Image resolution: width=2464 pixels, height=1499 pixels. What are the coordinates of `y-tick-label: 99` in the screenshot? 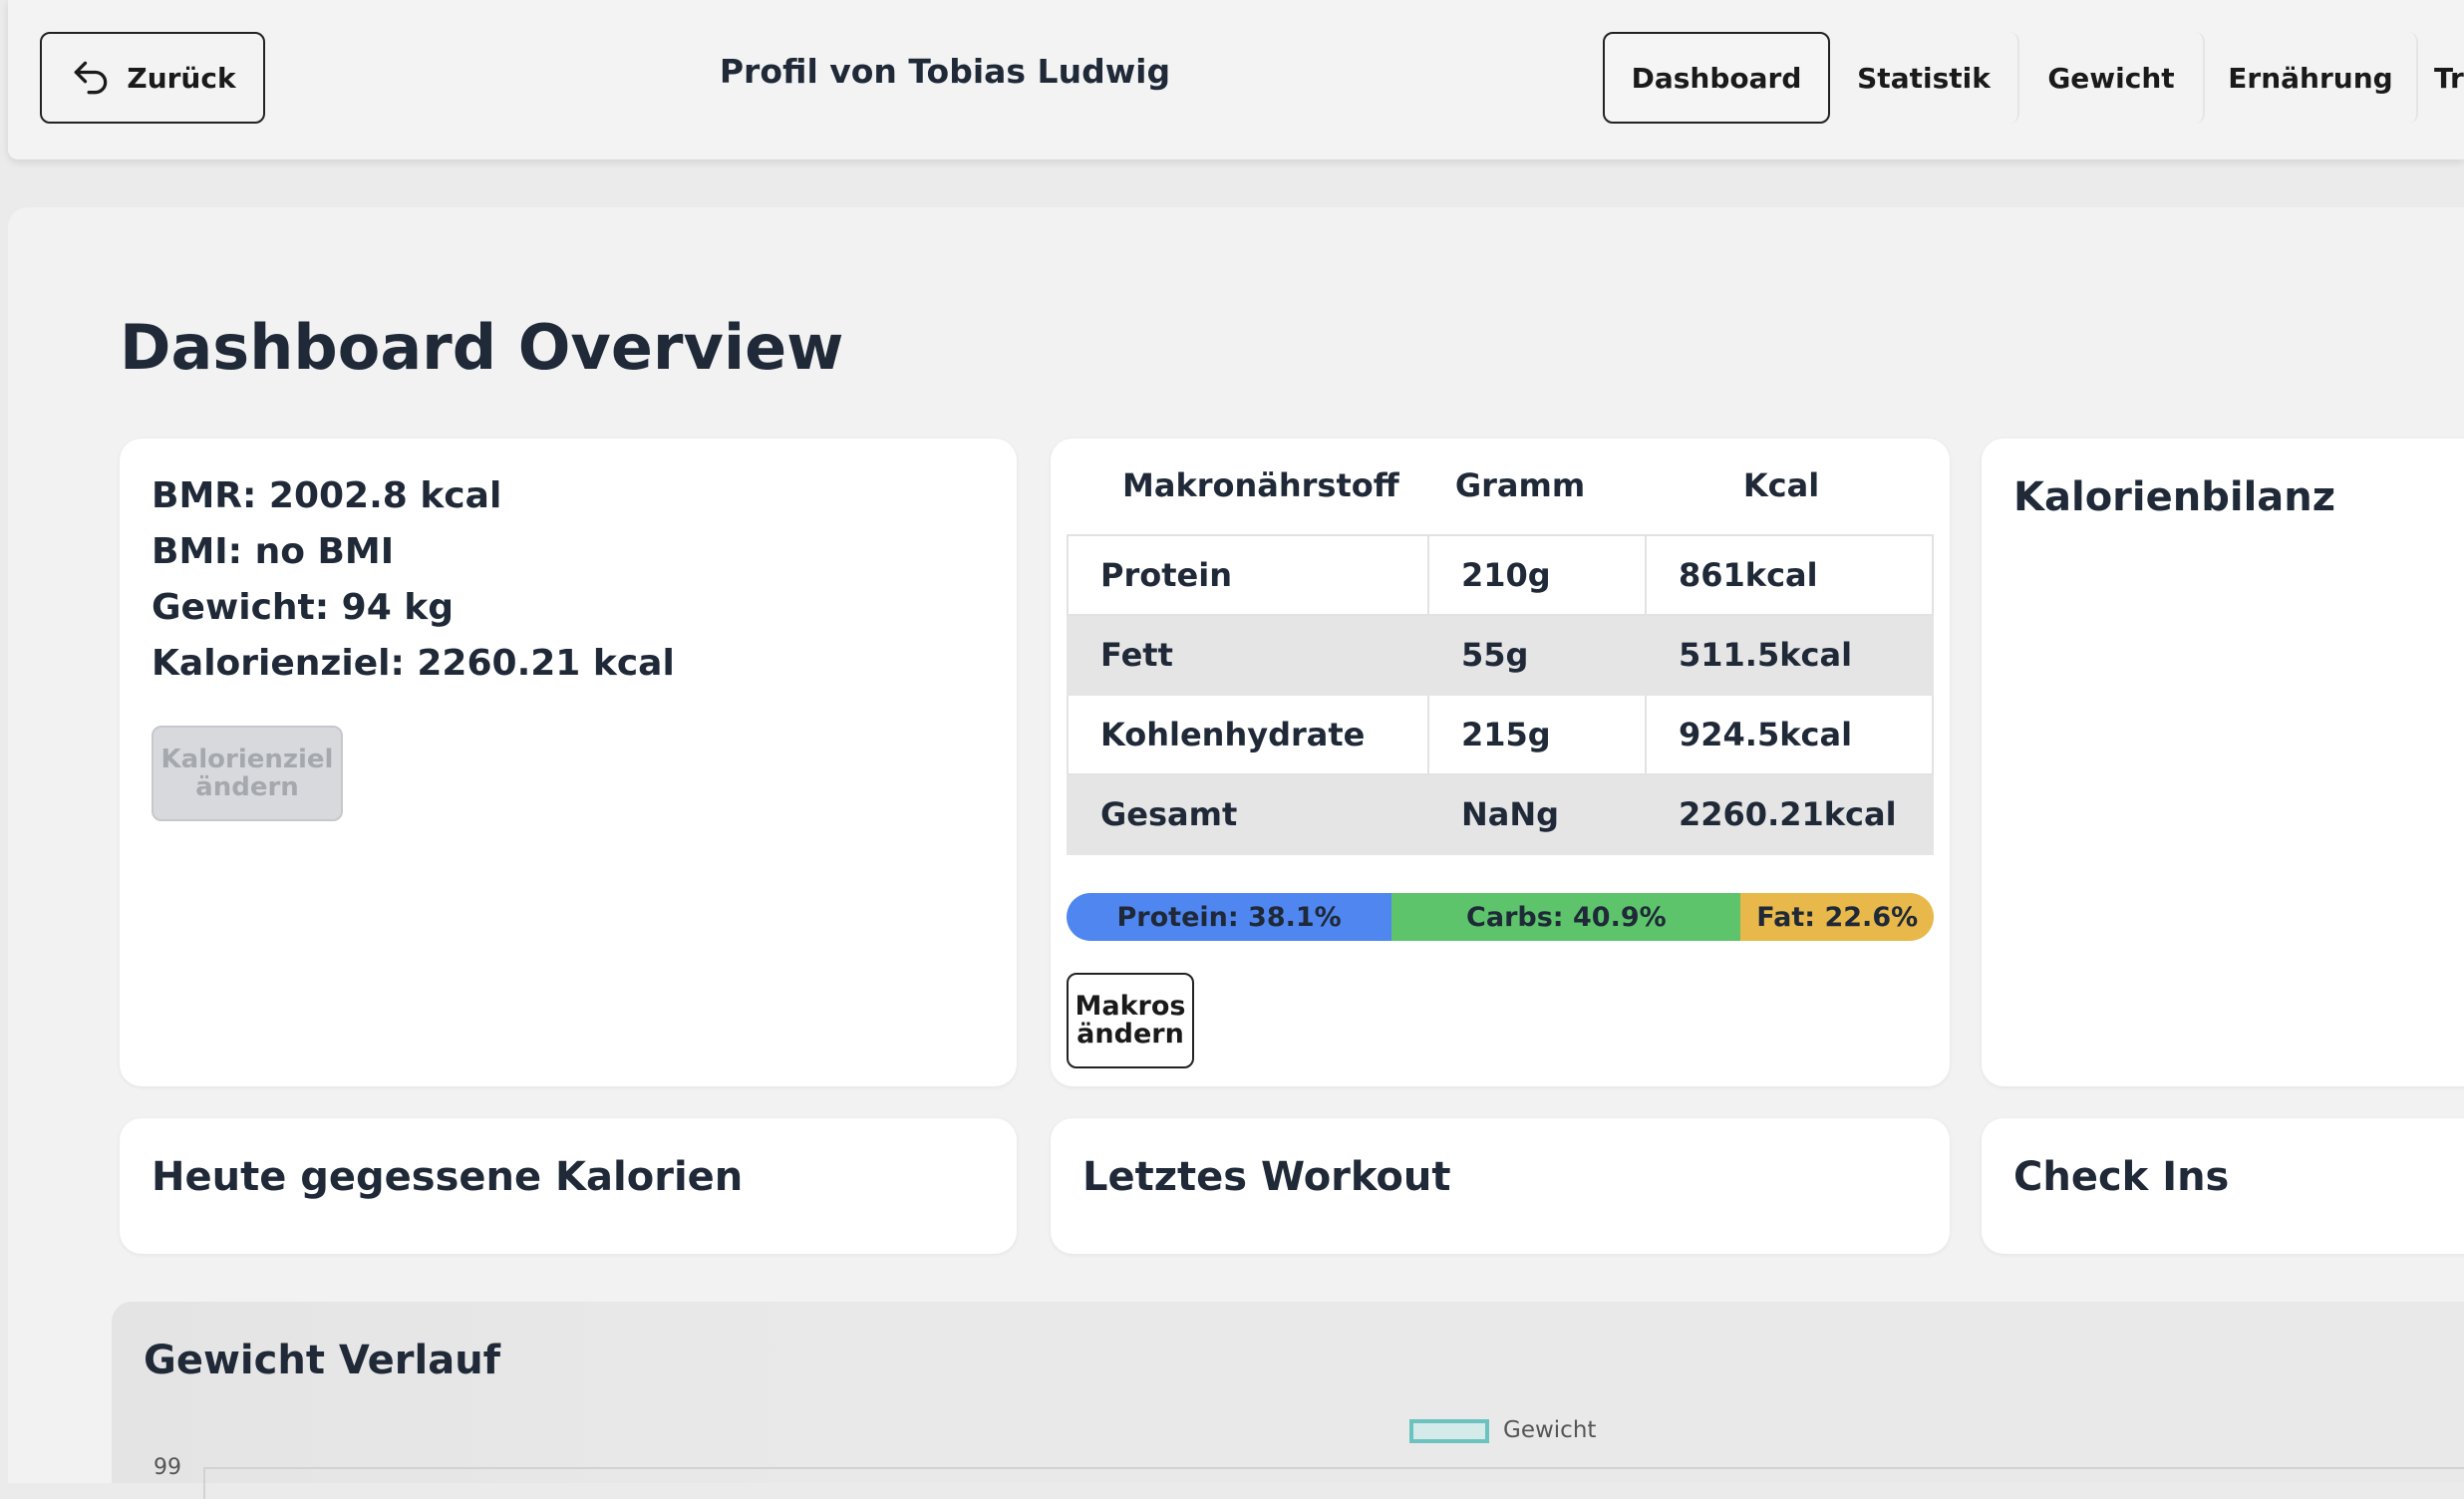 It's located at (167, 1467).